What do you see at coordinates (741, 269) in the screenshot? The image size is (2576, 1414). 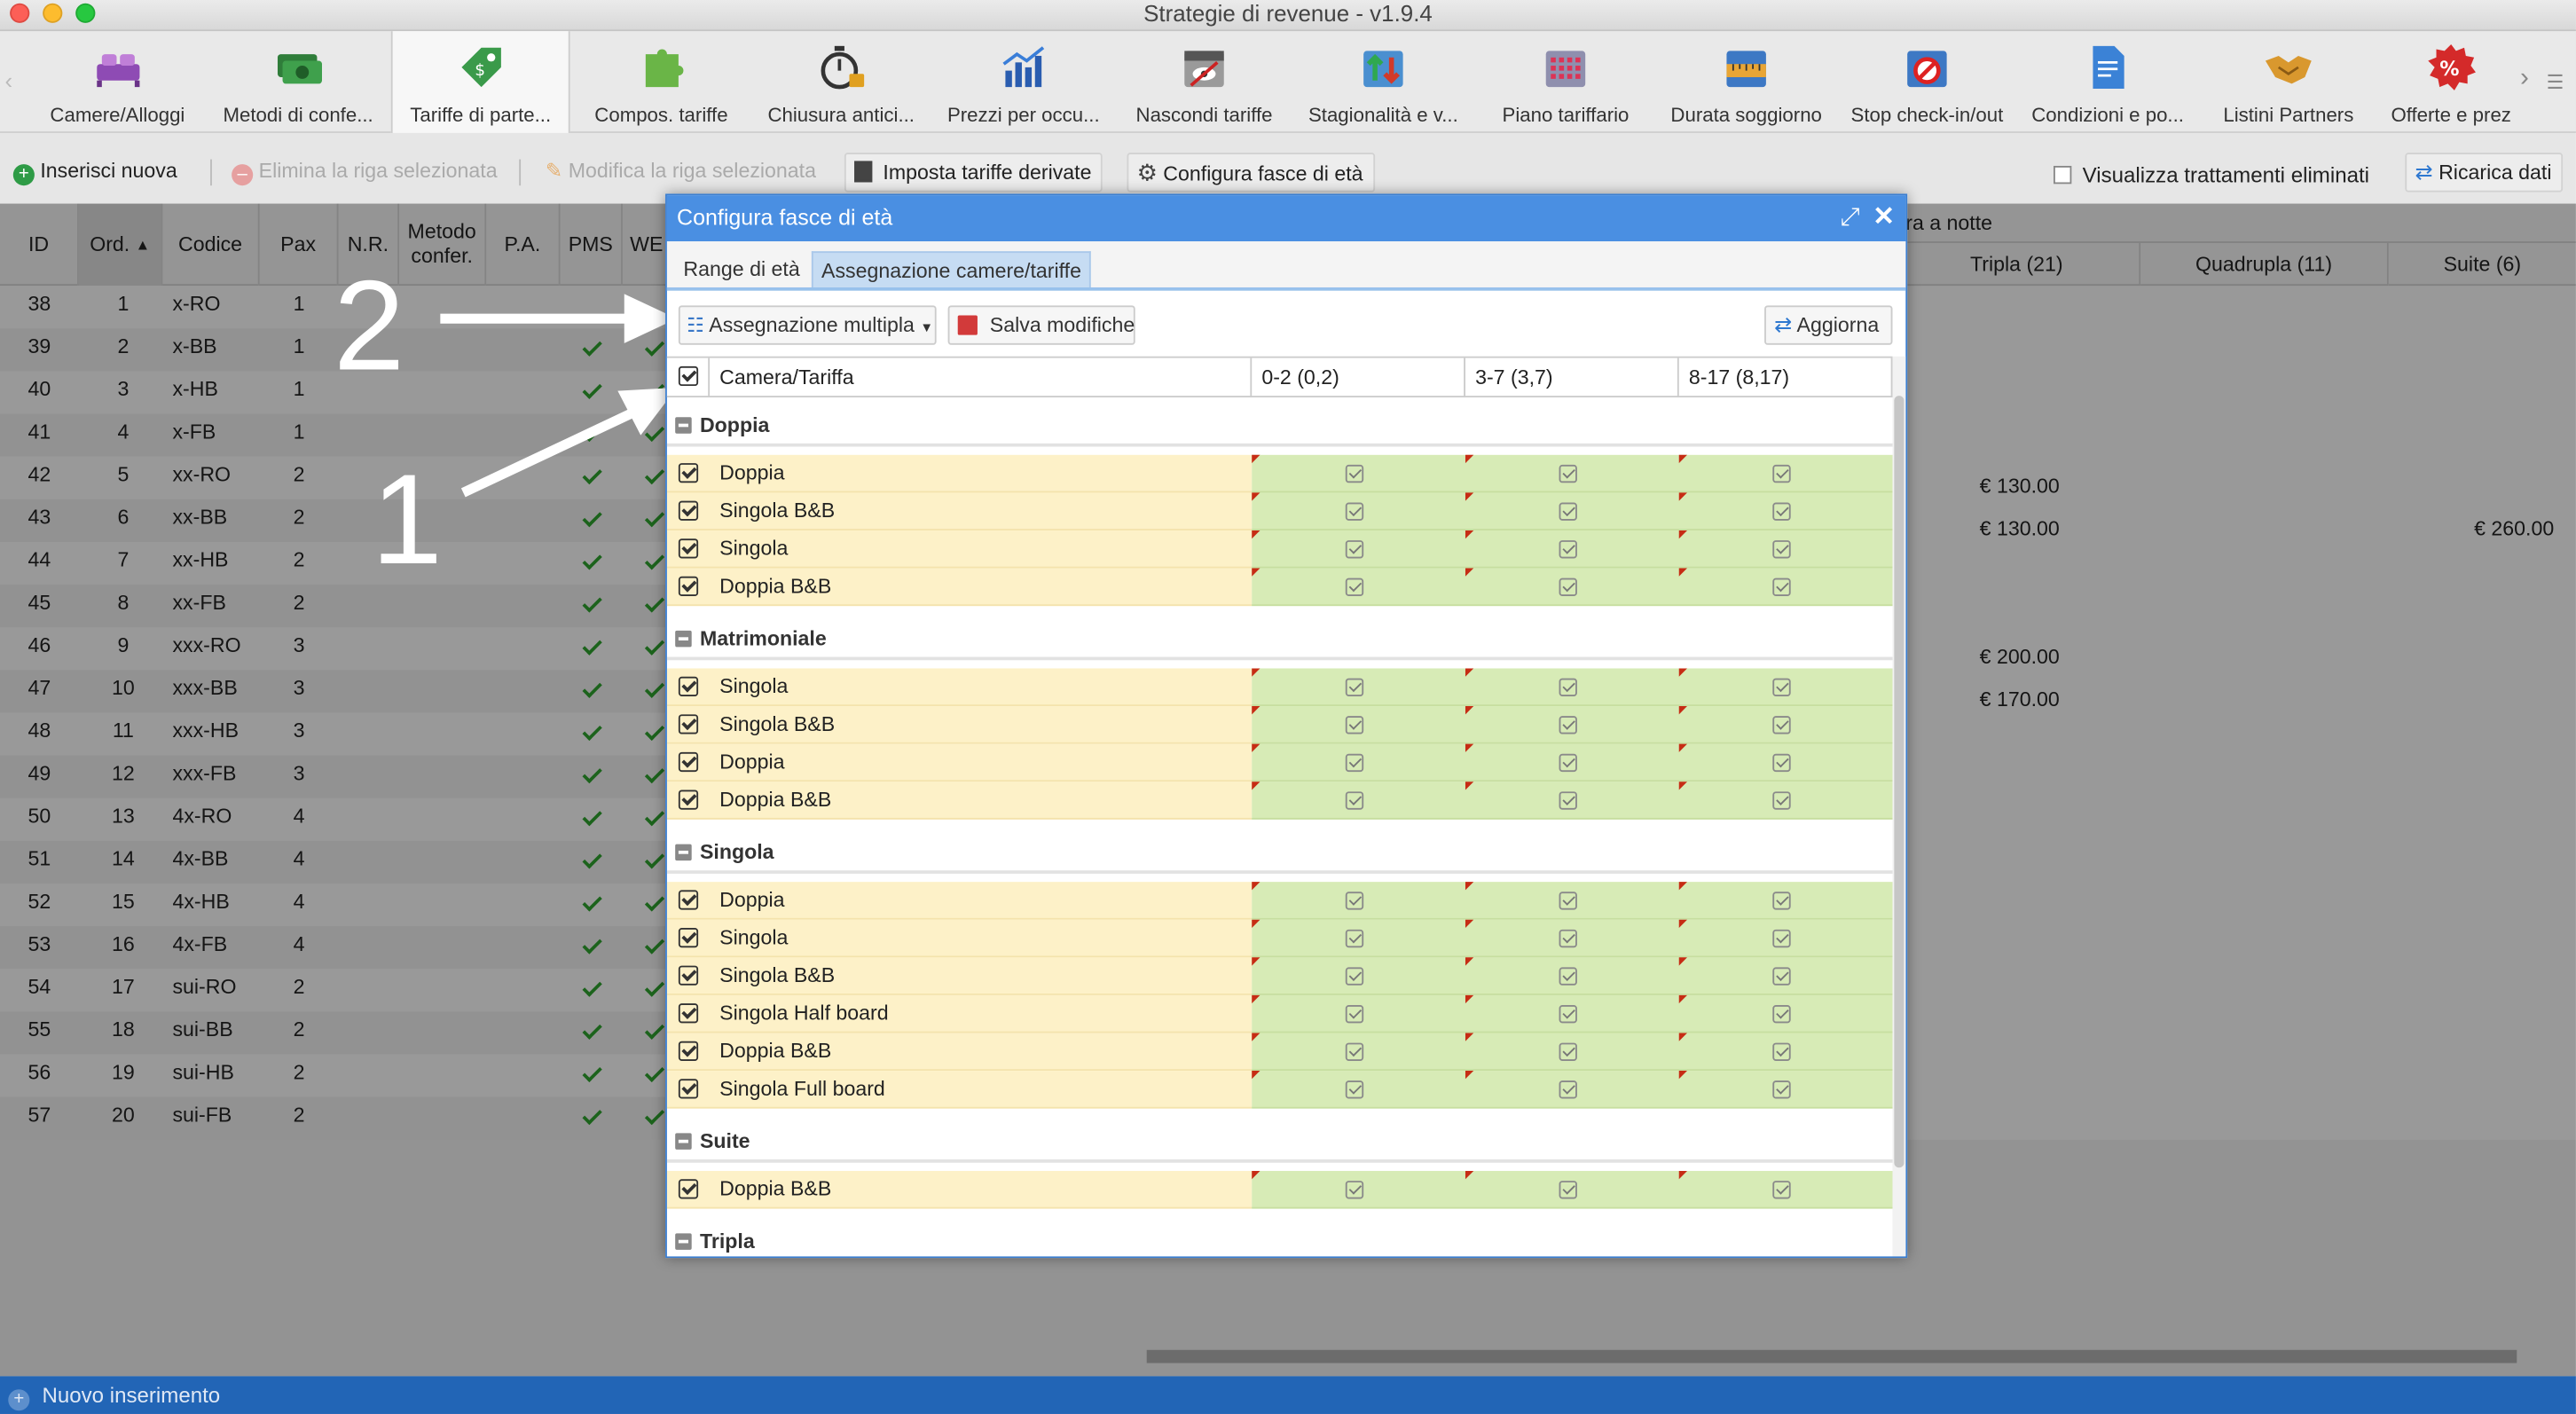 I see `tab-age-ranges: Range di età` at bounding box center [741, 269].